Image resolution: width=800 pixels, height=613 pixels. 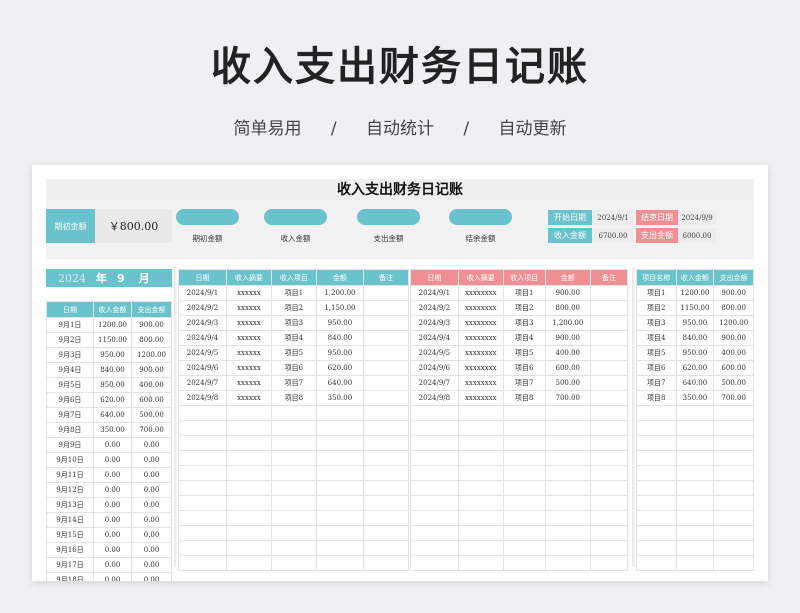 What do you see at coordinates (70, 445) in the screenshot?
I see `daily-cell: 9月9日` at bounding box center [70, 445].